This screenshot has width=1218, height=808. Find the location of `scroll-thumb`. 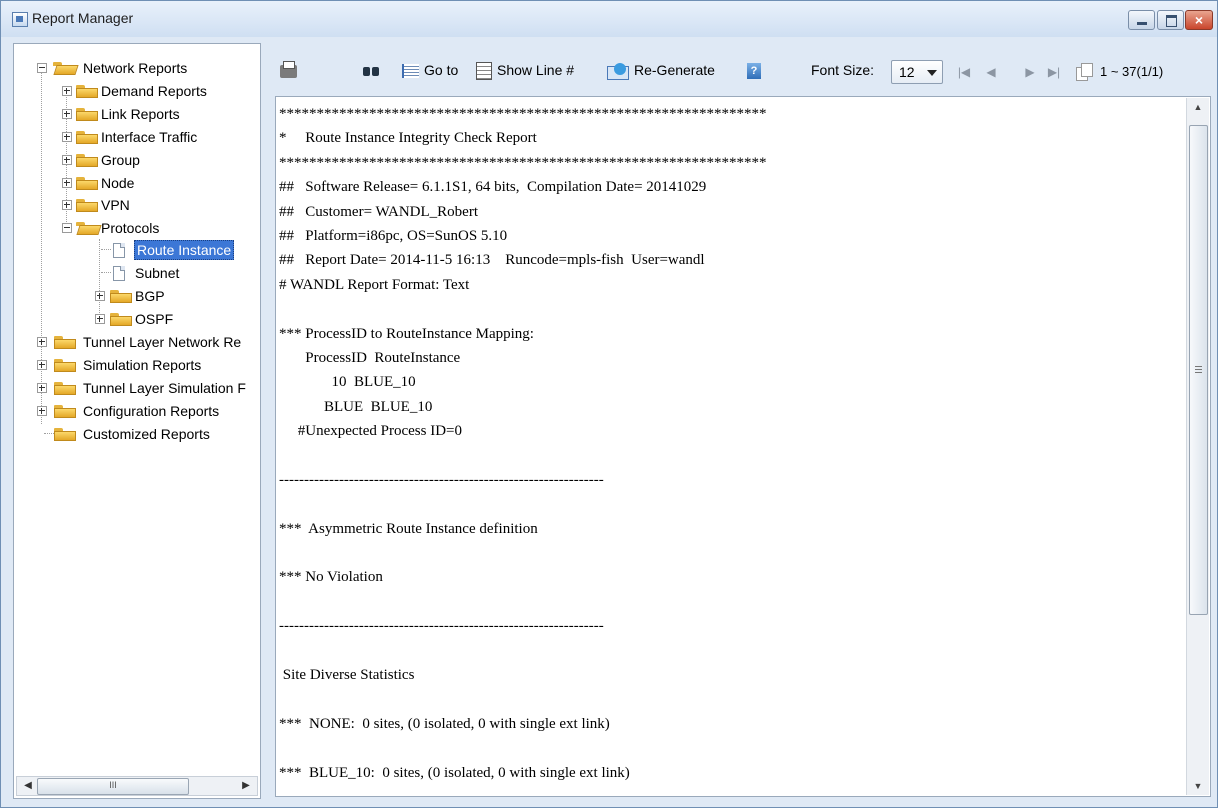

scroll-thumb is located at coordinates (1198, 370).